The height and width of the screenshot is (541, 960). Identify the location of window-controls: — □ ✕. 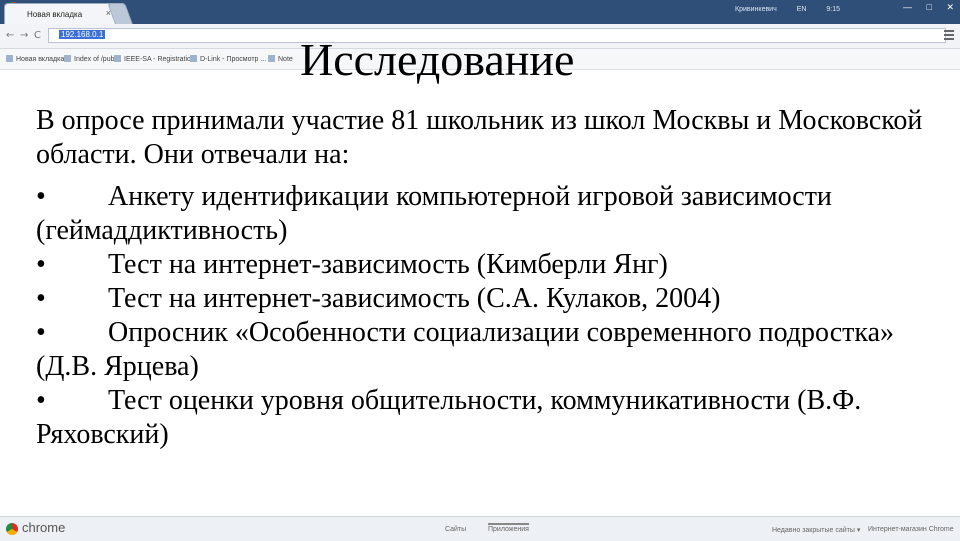
(922, 7).